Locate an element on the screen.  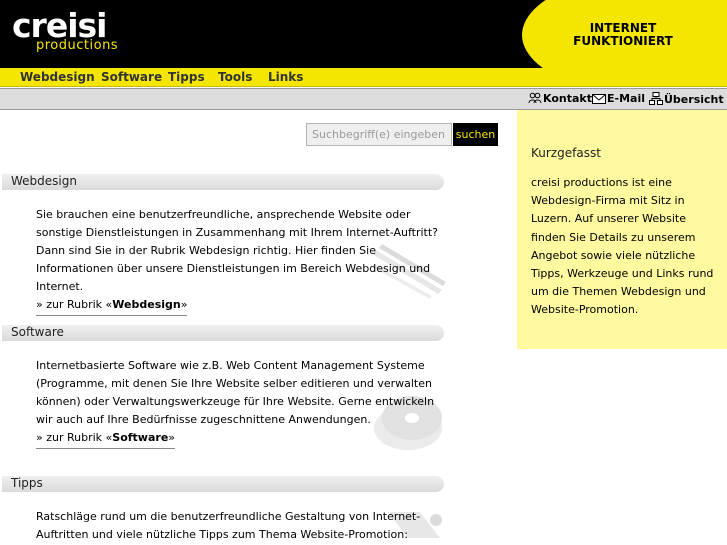
more-link-underline: » zur Rubrik «Webdesign» is located at coordinates (112, 306).